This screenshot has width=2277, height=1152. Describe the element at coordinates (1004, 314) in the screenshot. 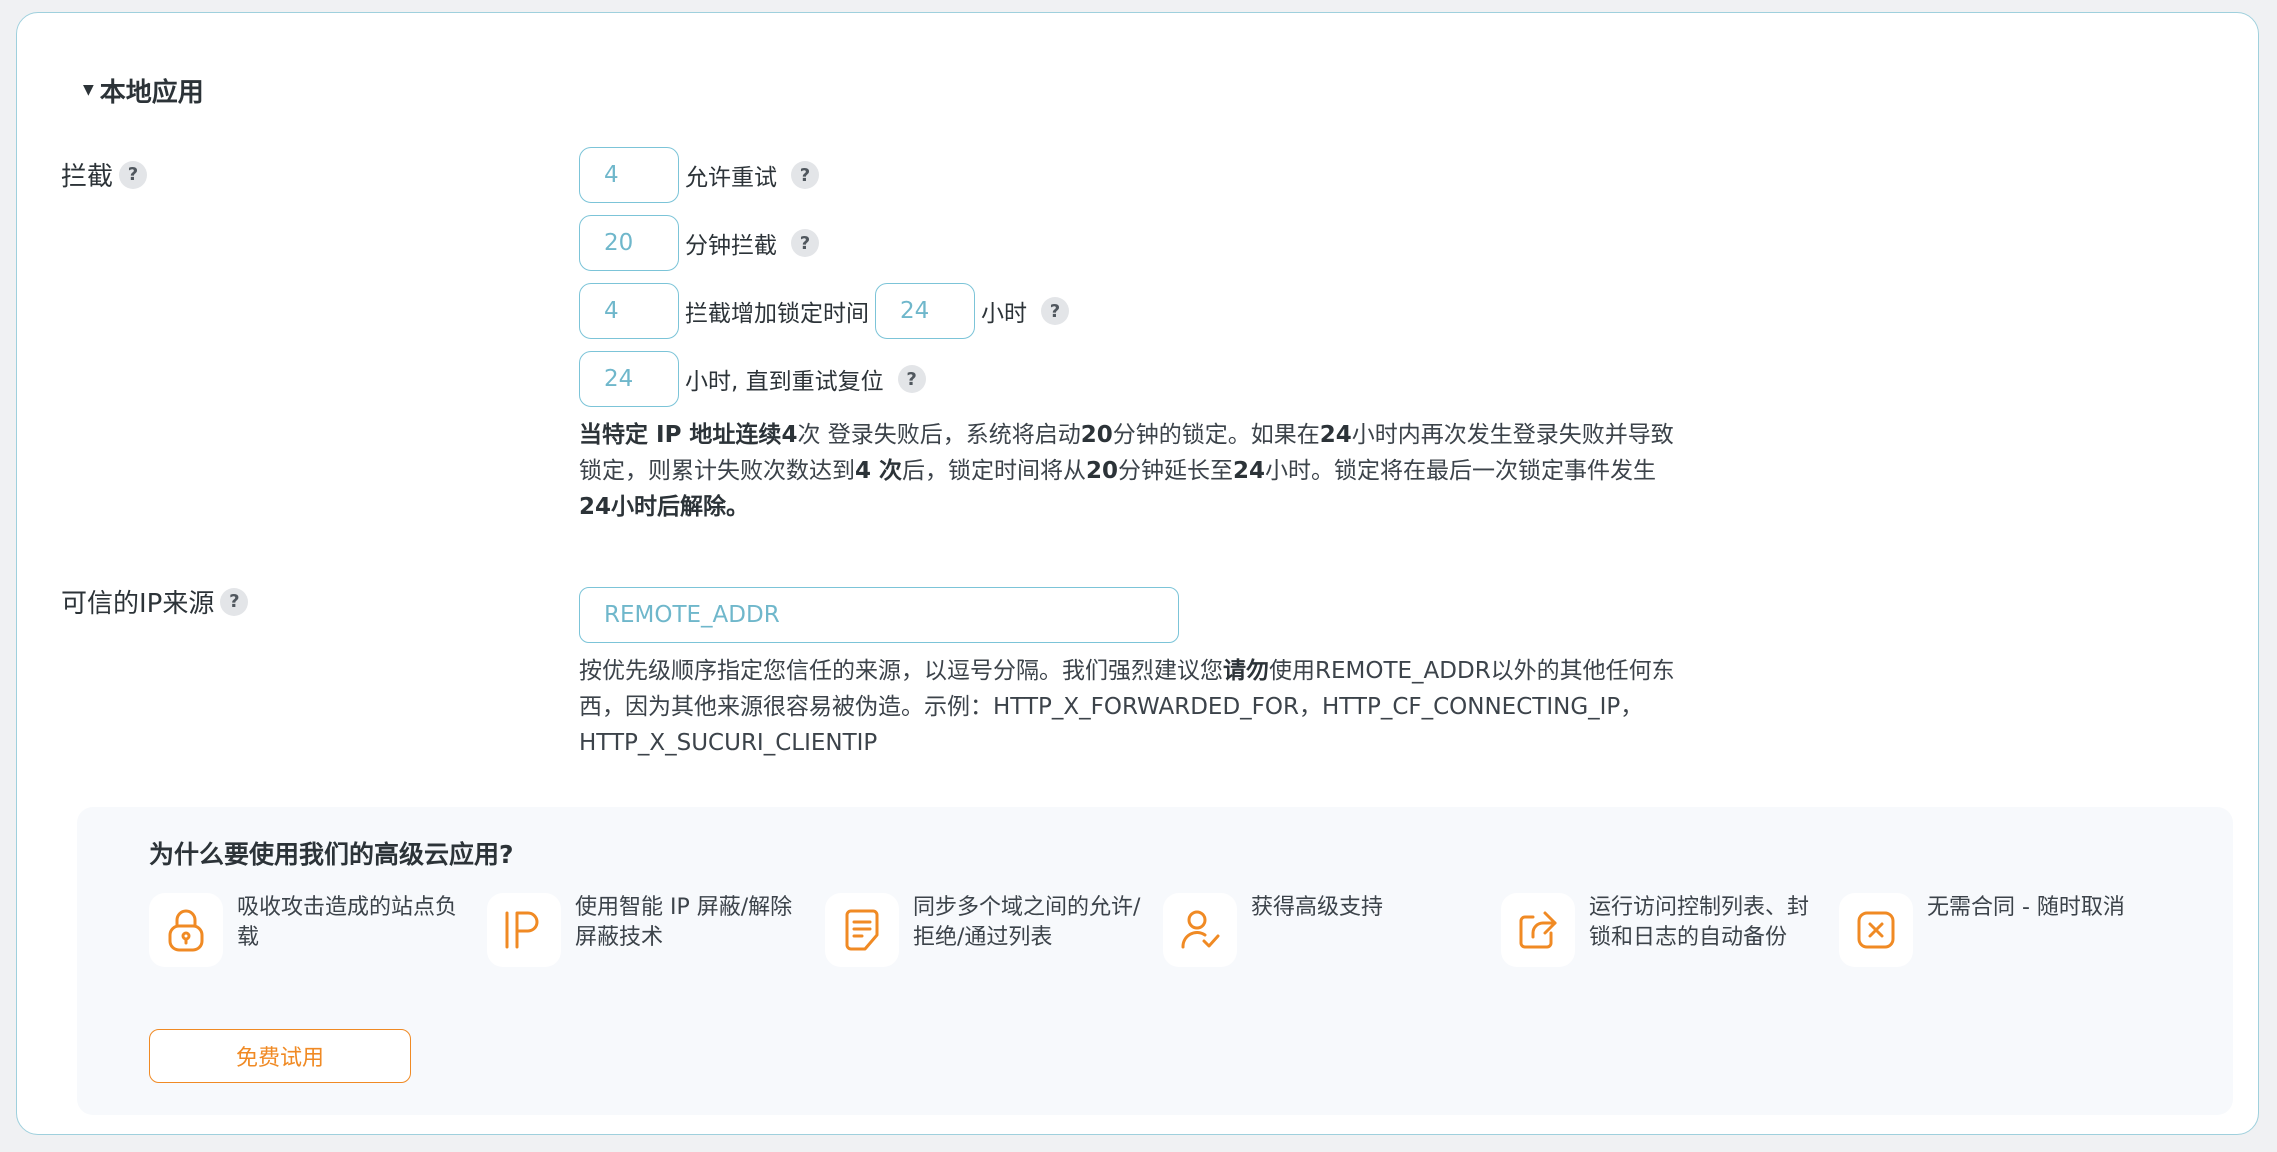

I see `long-duration-unit: 小时` at that location.